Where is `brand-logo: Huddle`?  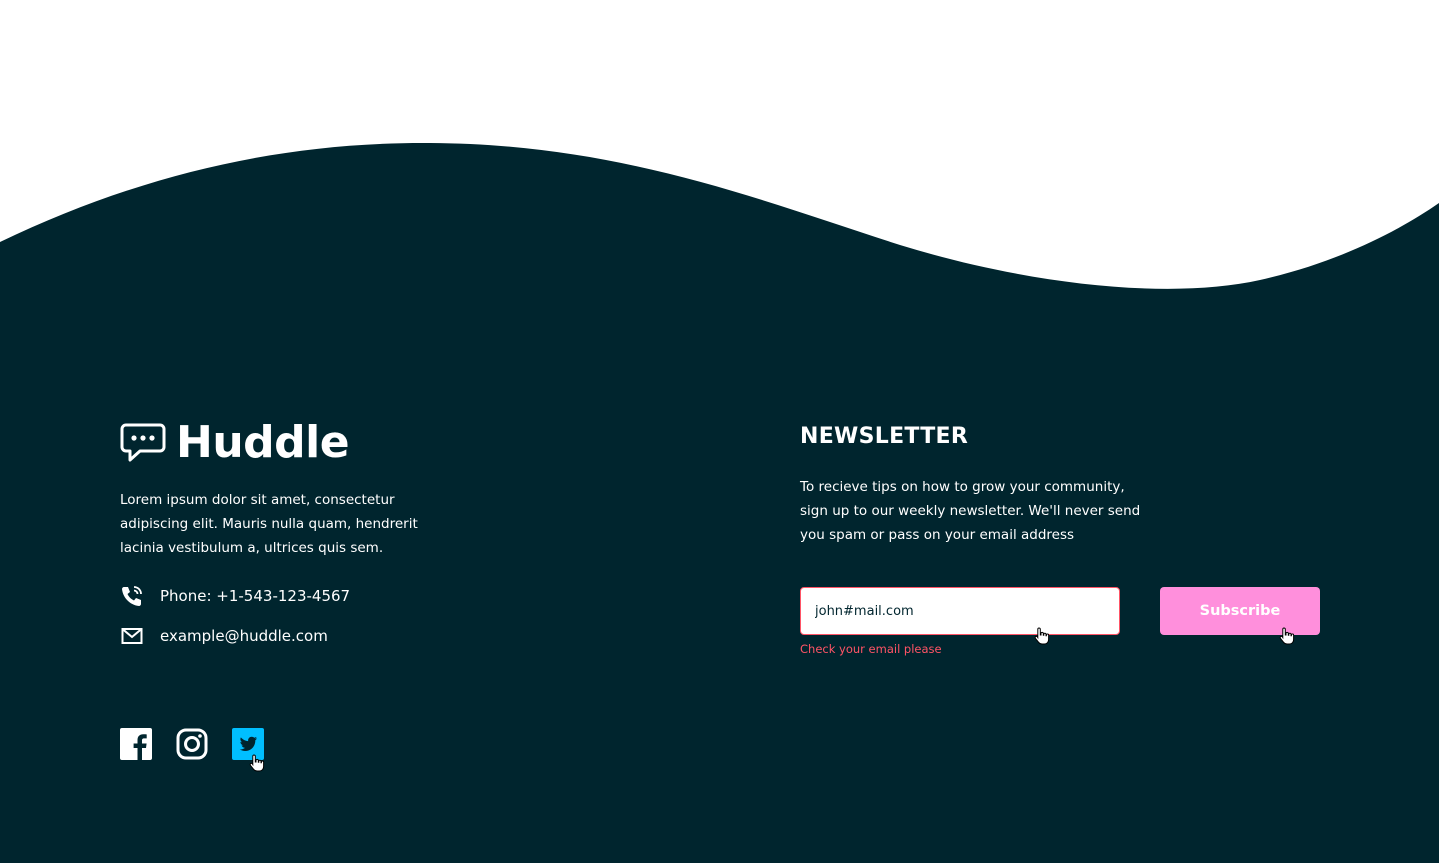
brand-logo: Huddle is located at coordinates (235, 442).